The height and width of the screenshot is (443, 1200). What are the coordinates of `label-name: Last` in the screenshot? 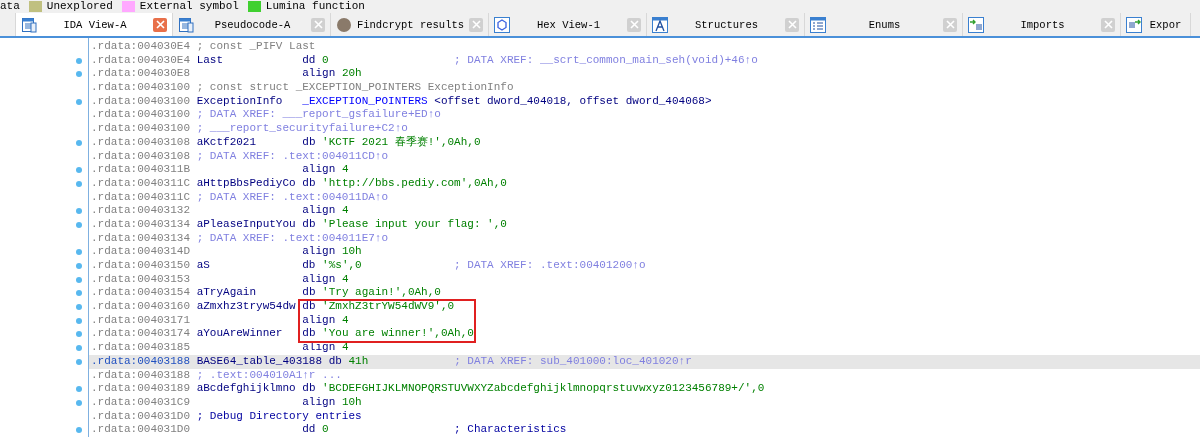 It's located at (210, 59).